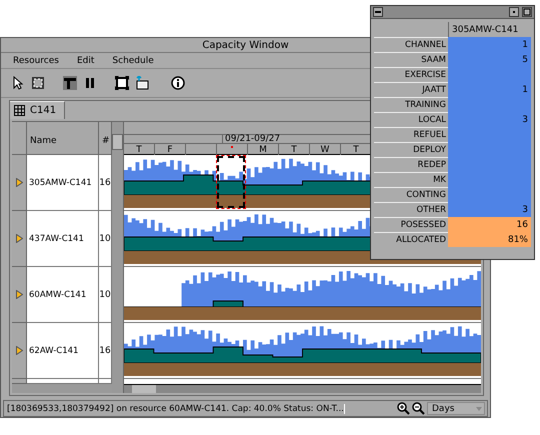 The height and width of the screenshot is (435, 540). Describe the element at coordinates (429, 150) in the screenshot. I see `category-label: DEPLOY` at that location.